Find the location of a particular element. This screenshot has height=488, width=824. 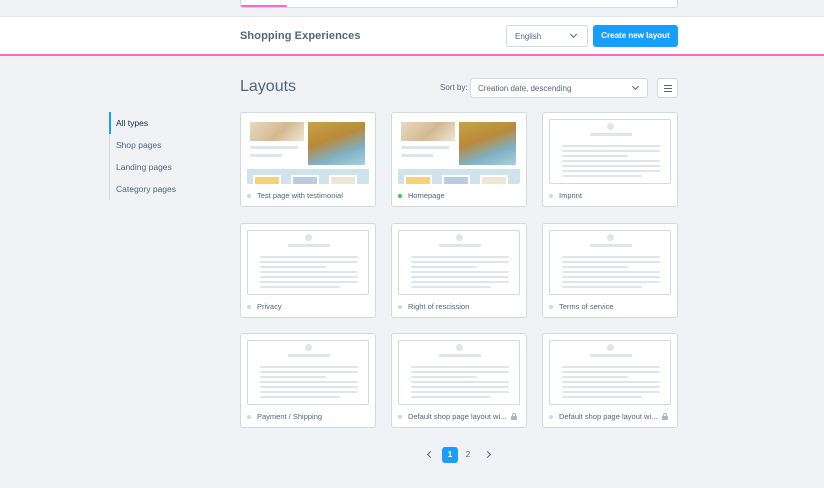

chevron-left-icon is located at coordinates (430, 454).